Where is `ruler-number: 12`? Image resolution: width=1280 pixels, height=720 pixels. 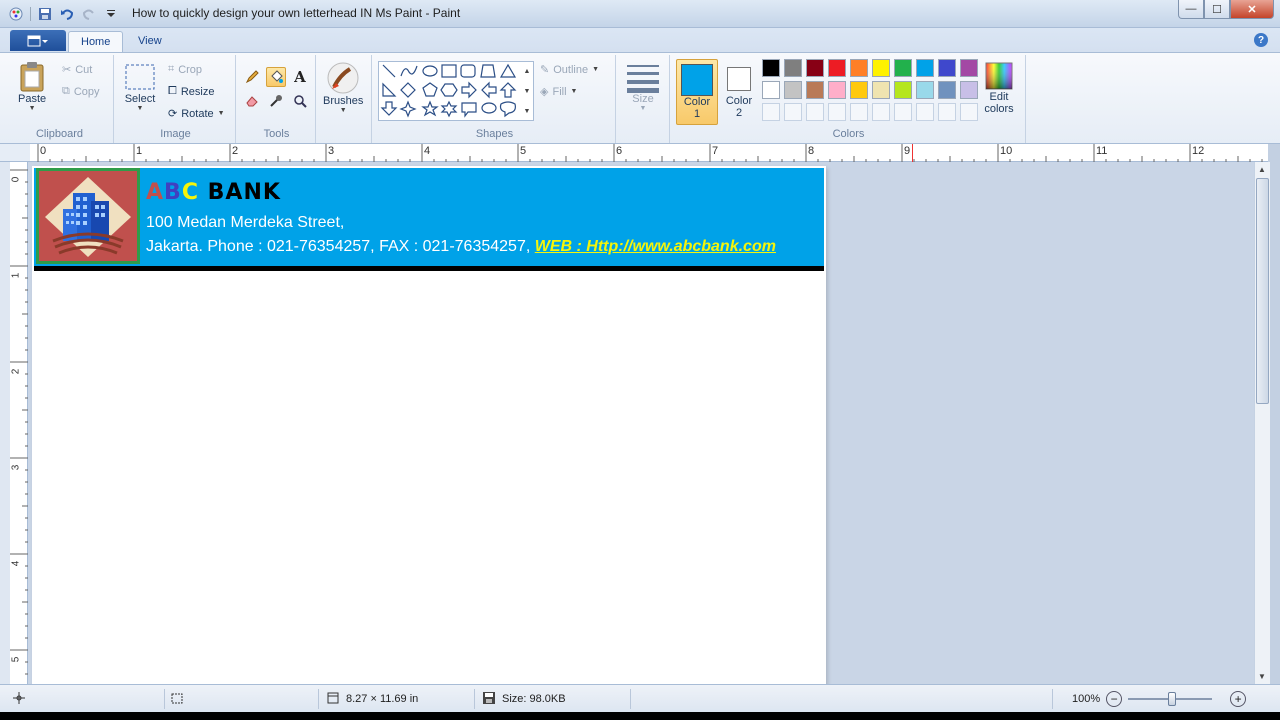 ruler-number: 12 is located at coordinates (1198, 151).